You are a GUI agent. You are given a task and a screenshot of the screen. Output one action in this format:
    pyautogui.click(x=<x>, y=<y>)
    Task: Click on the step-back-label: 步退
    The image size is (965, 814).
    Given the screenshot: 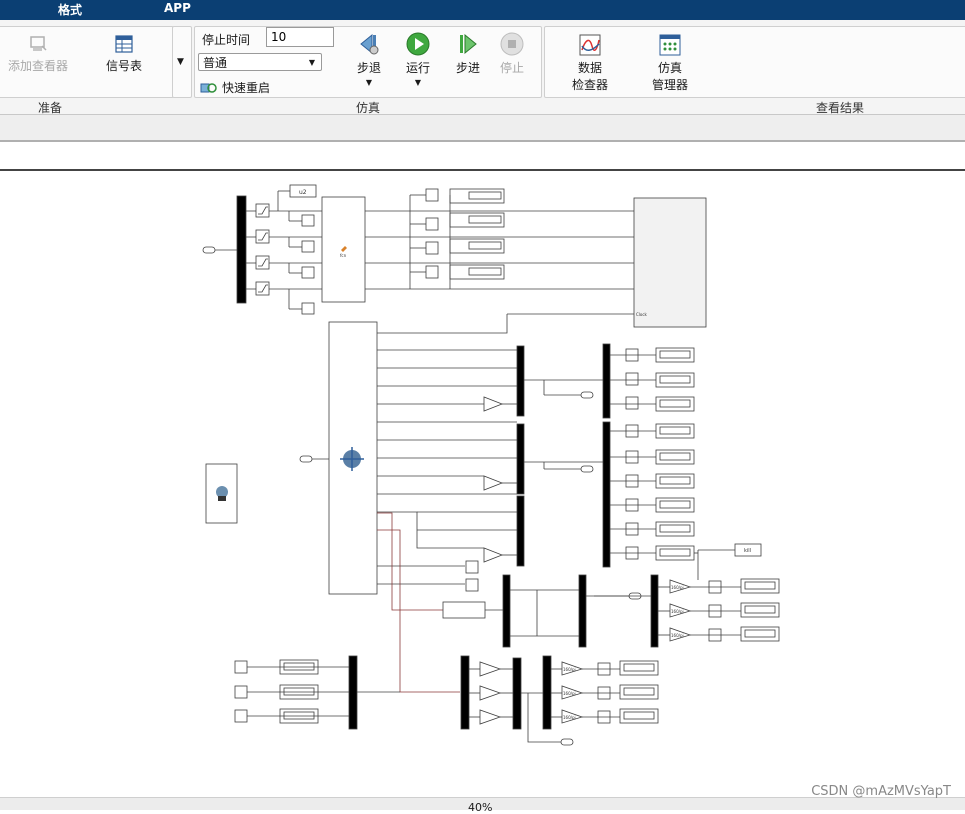 What is the action you would take?
    pyautogui.click(x=369, y=68)
    